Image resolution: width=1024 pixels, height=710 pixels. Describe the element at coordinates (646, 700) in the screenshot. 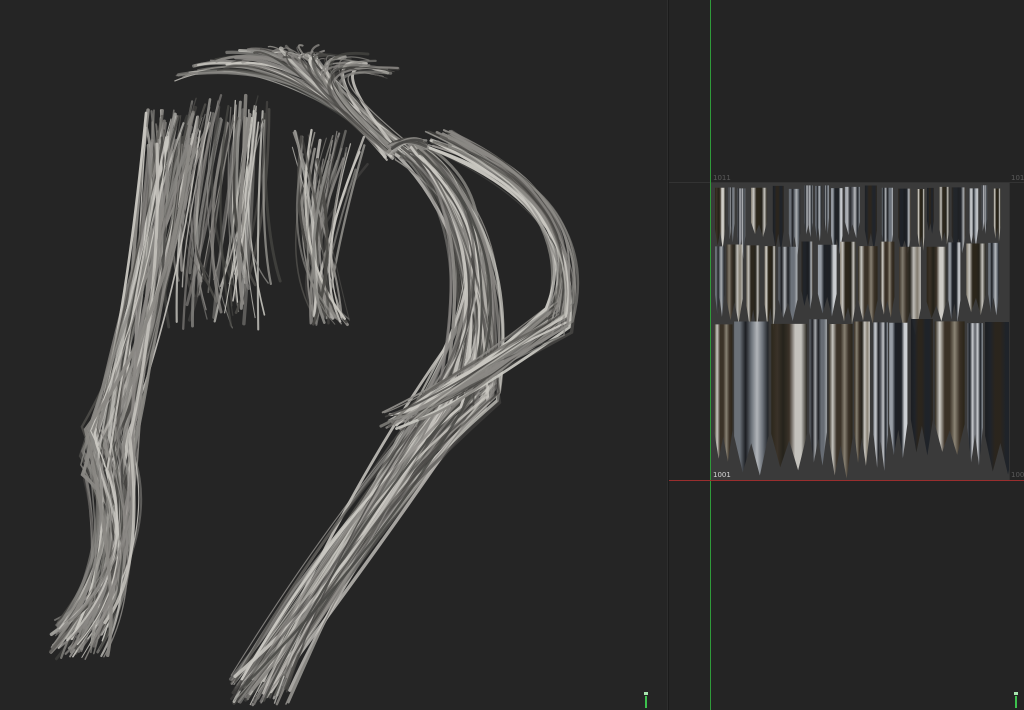

I see `viewport-axis-gizmo-icon` at that location.